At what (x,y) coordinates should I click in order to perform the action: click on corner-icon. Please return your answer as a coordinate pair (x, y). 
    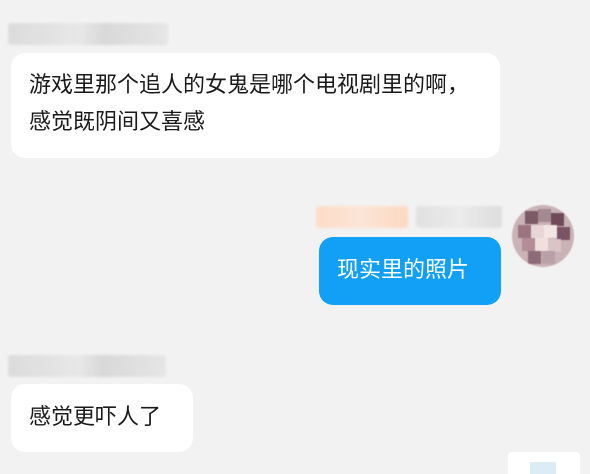
    Looking at the image, I should click on (544, 463).